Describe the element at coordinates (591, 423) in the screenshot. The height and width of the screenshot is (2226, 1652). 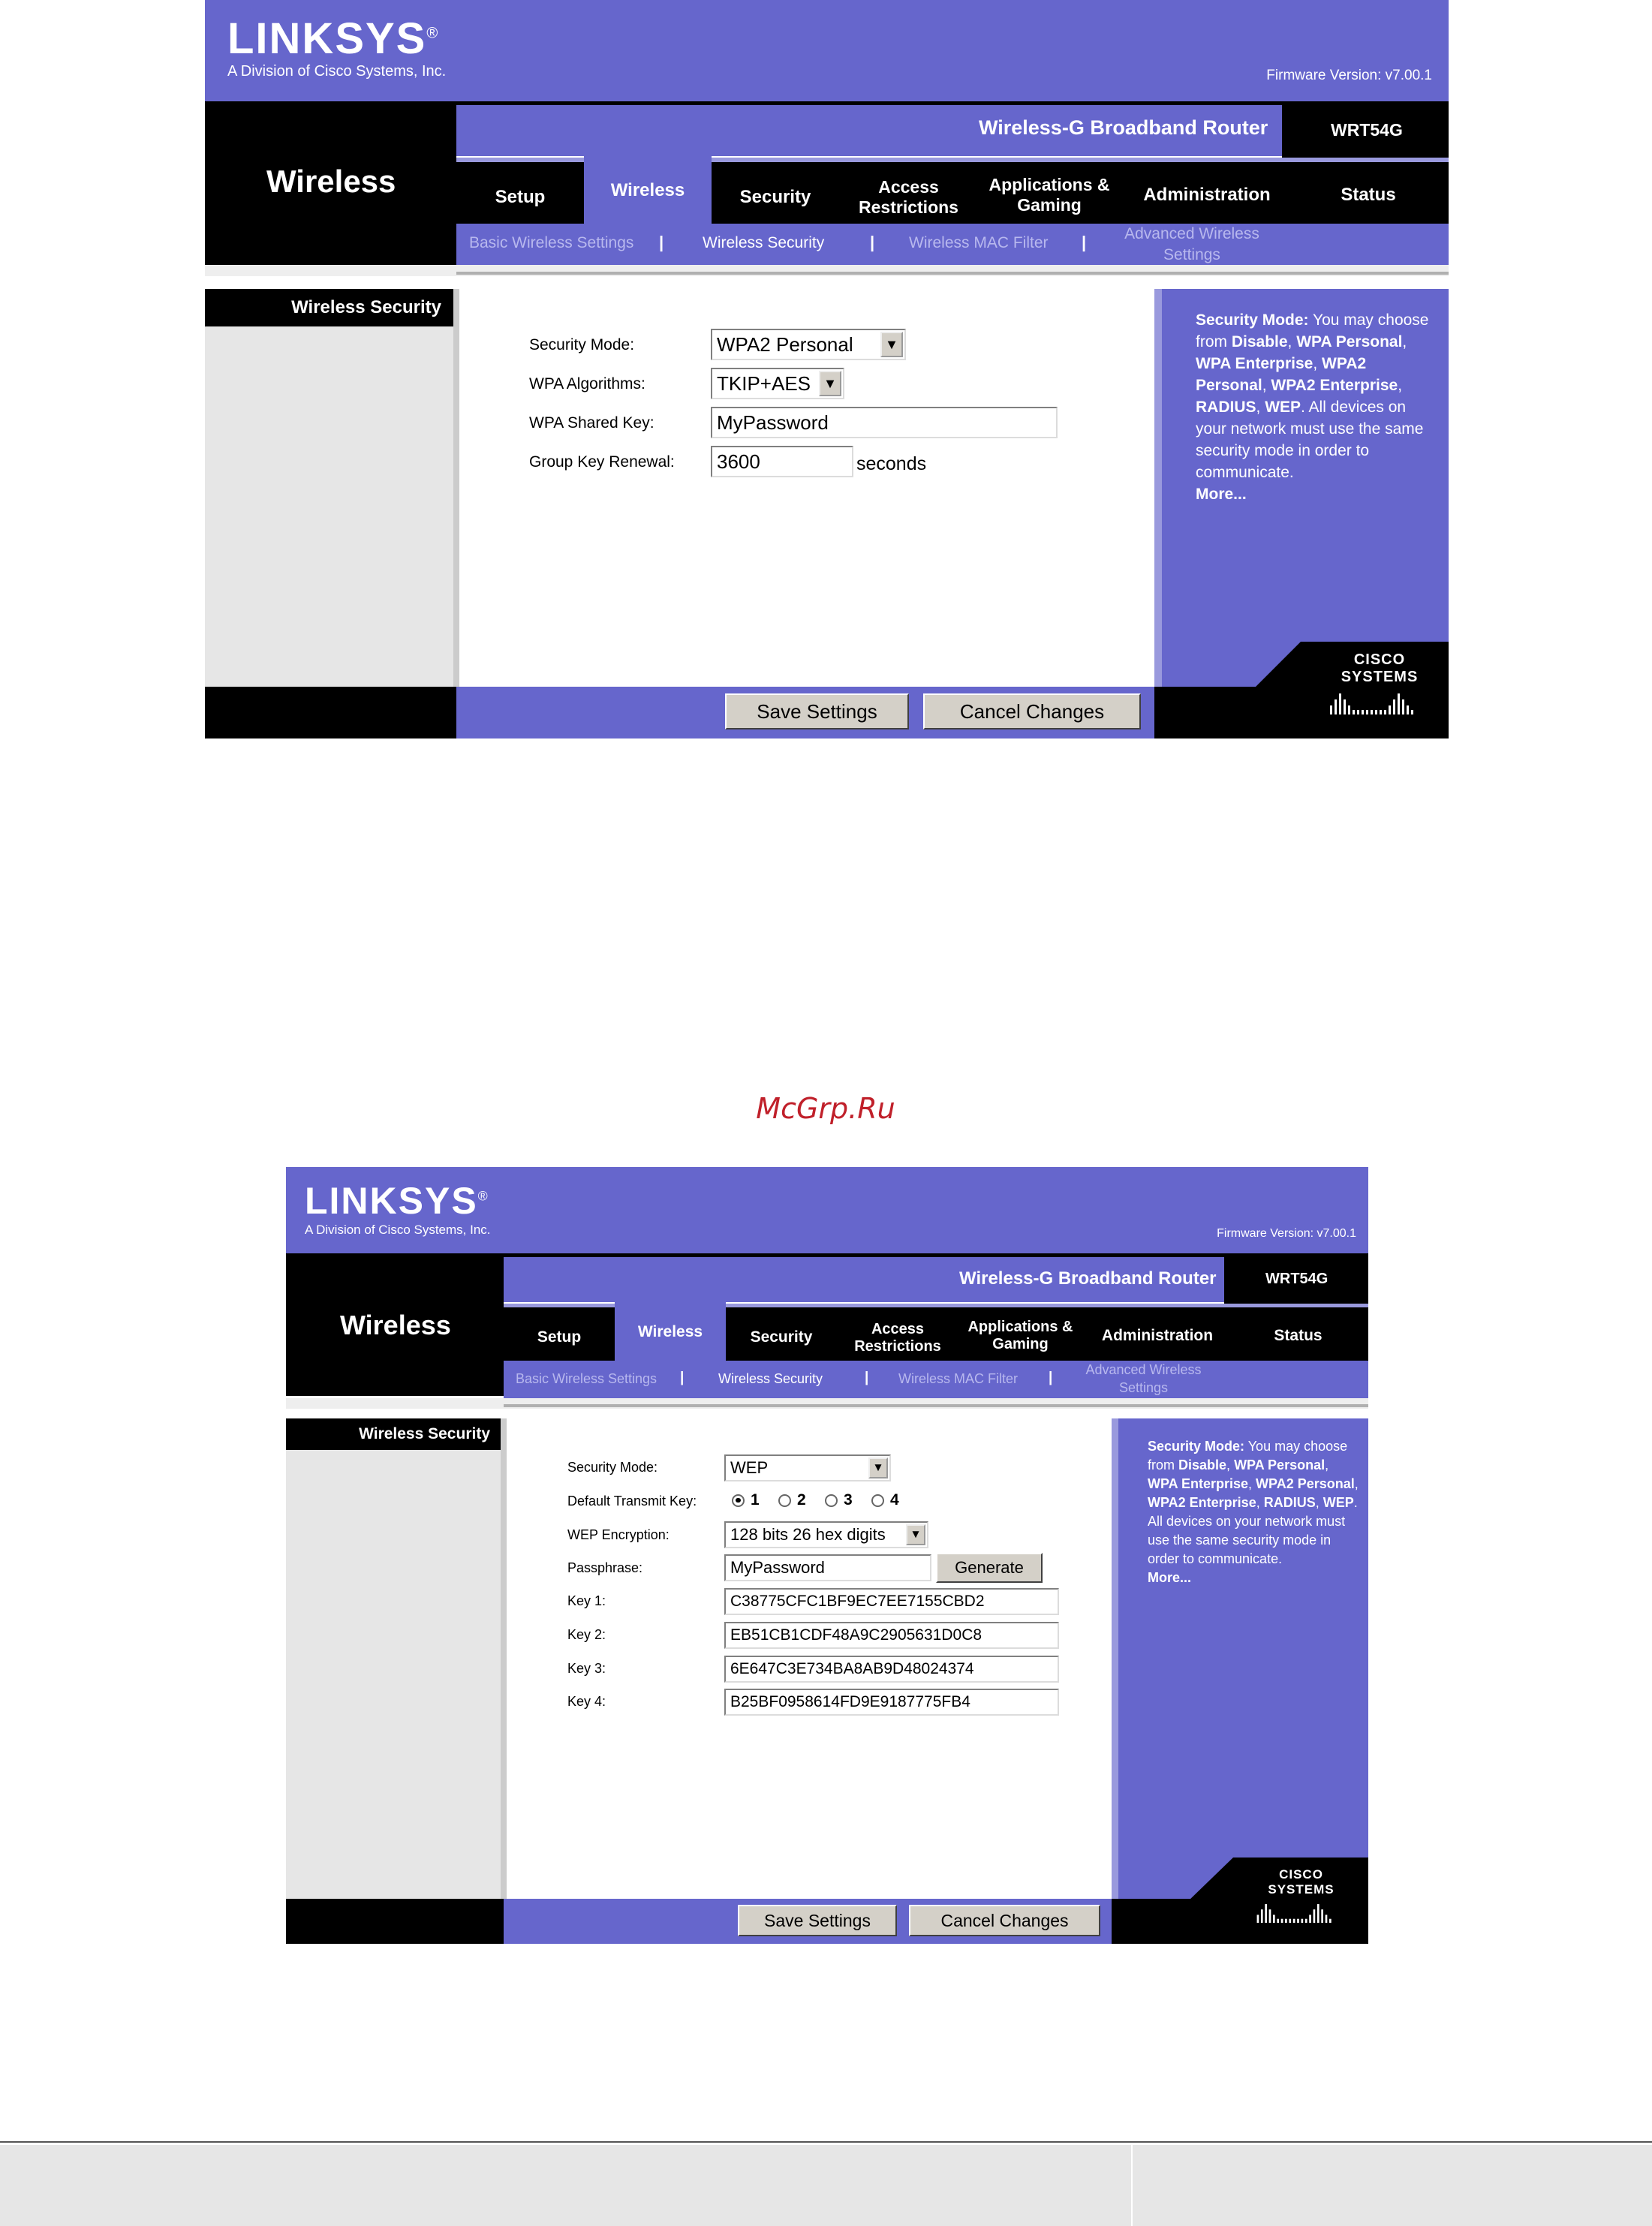
I see `shared-key-label: WPA Shared Key:` at that location.